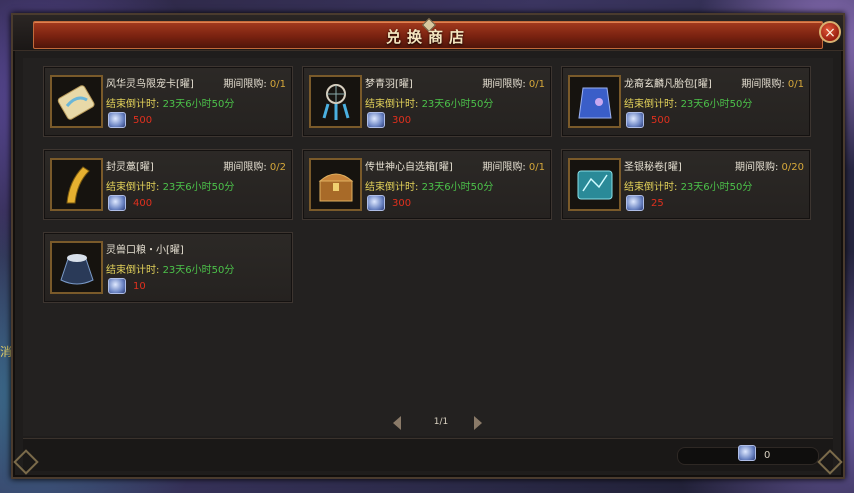 The height and width of the screenshot is (493, 854). What do you see at coordinates (76, 184) in the screenshot?
I see `golden-talisman-icon` at bounding box center [76, 184].